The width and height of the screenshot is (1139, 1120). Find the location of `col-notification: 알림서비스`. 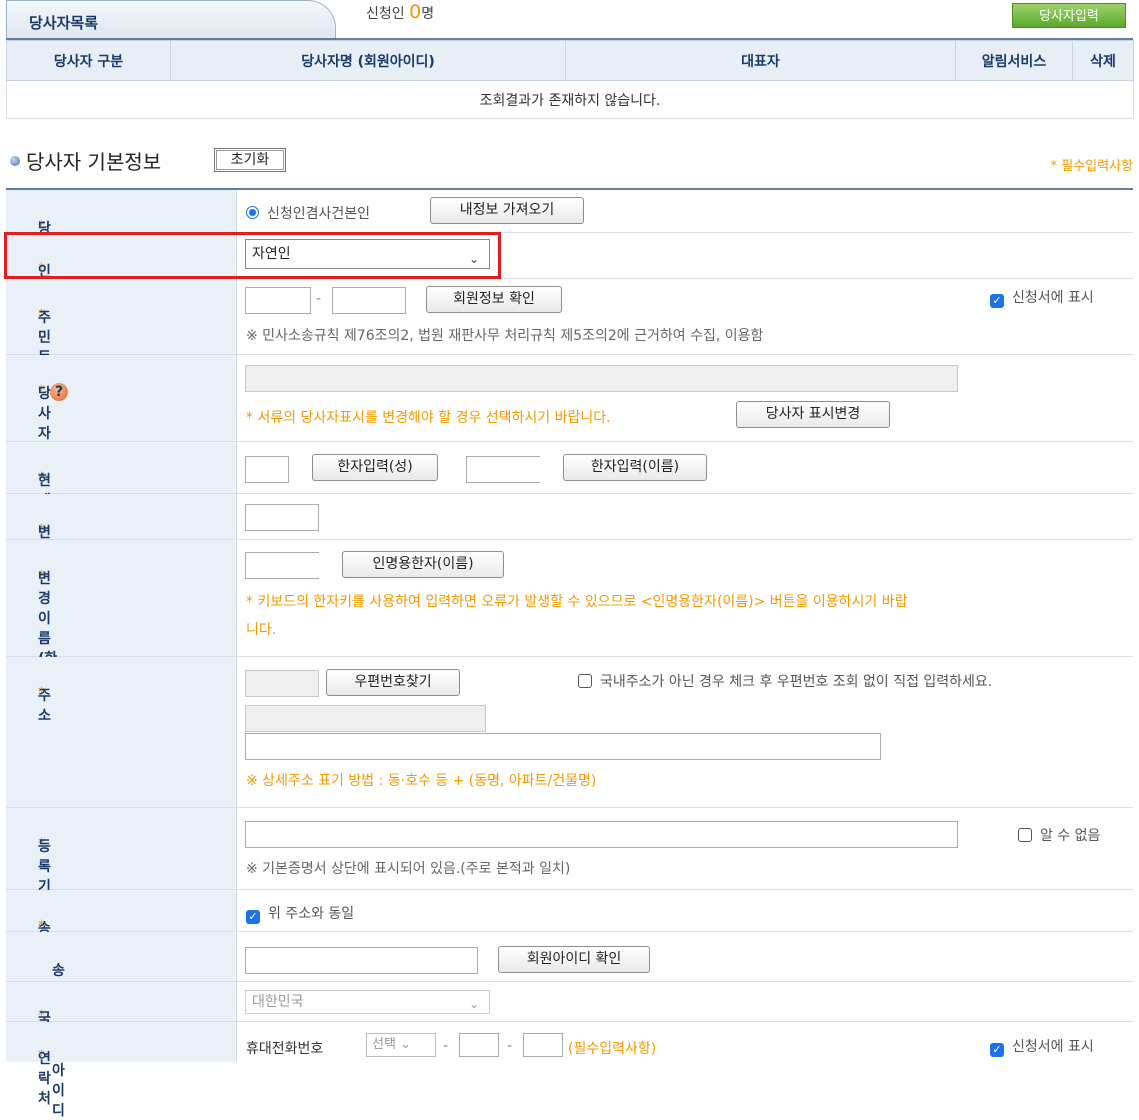

col-notification: 알림서비스 is located at coordinates (1014, 60).